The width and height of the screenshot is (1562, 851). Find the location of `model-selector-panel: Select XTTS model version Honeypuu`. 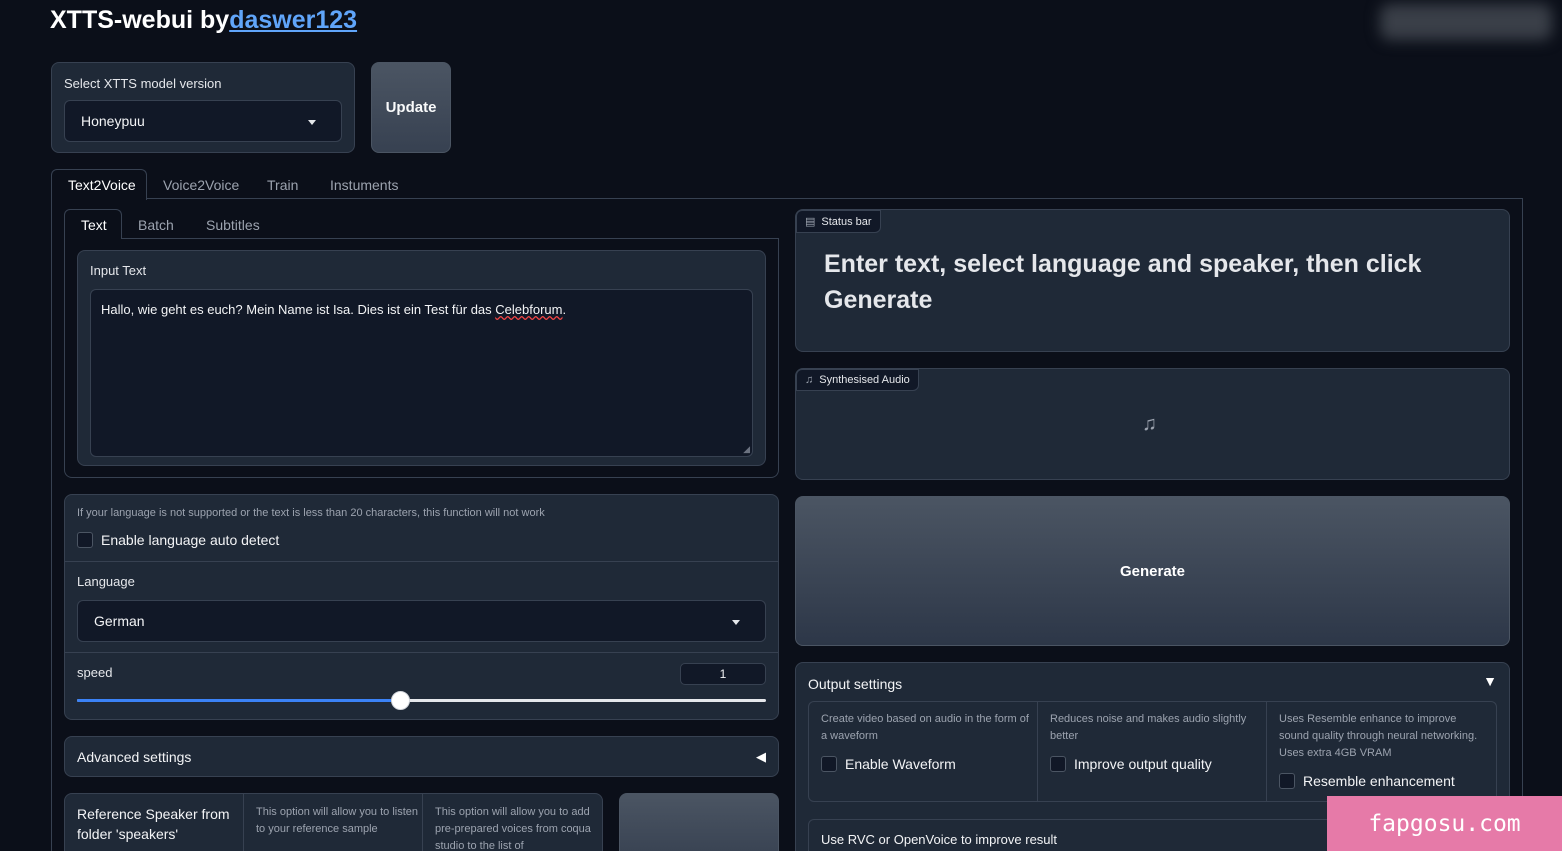

model-selector-panel: Select XTTS model version Honeypuu is located at coordinates (203, 107).